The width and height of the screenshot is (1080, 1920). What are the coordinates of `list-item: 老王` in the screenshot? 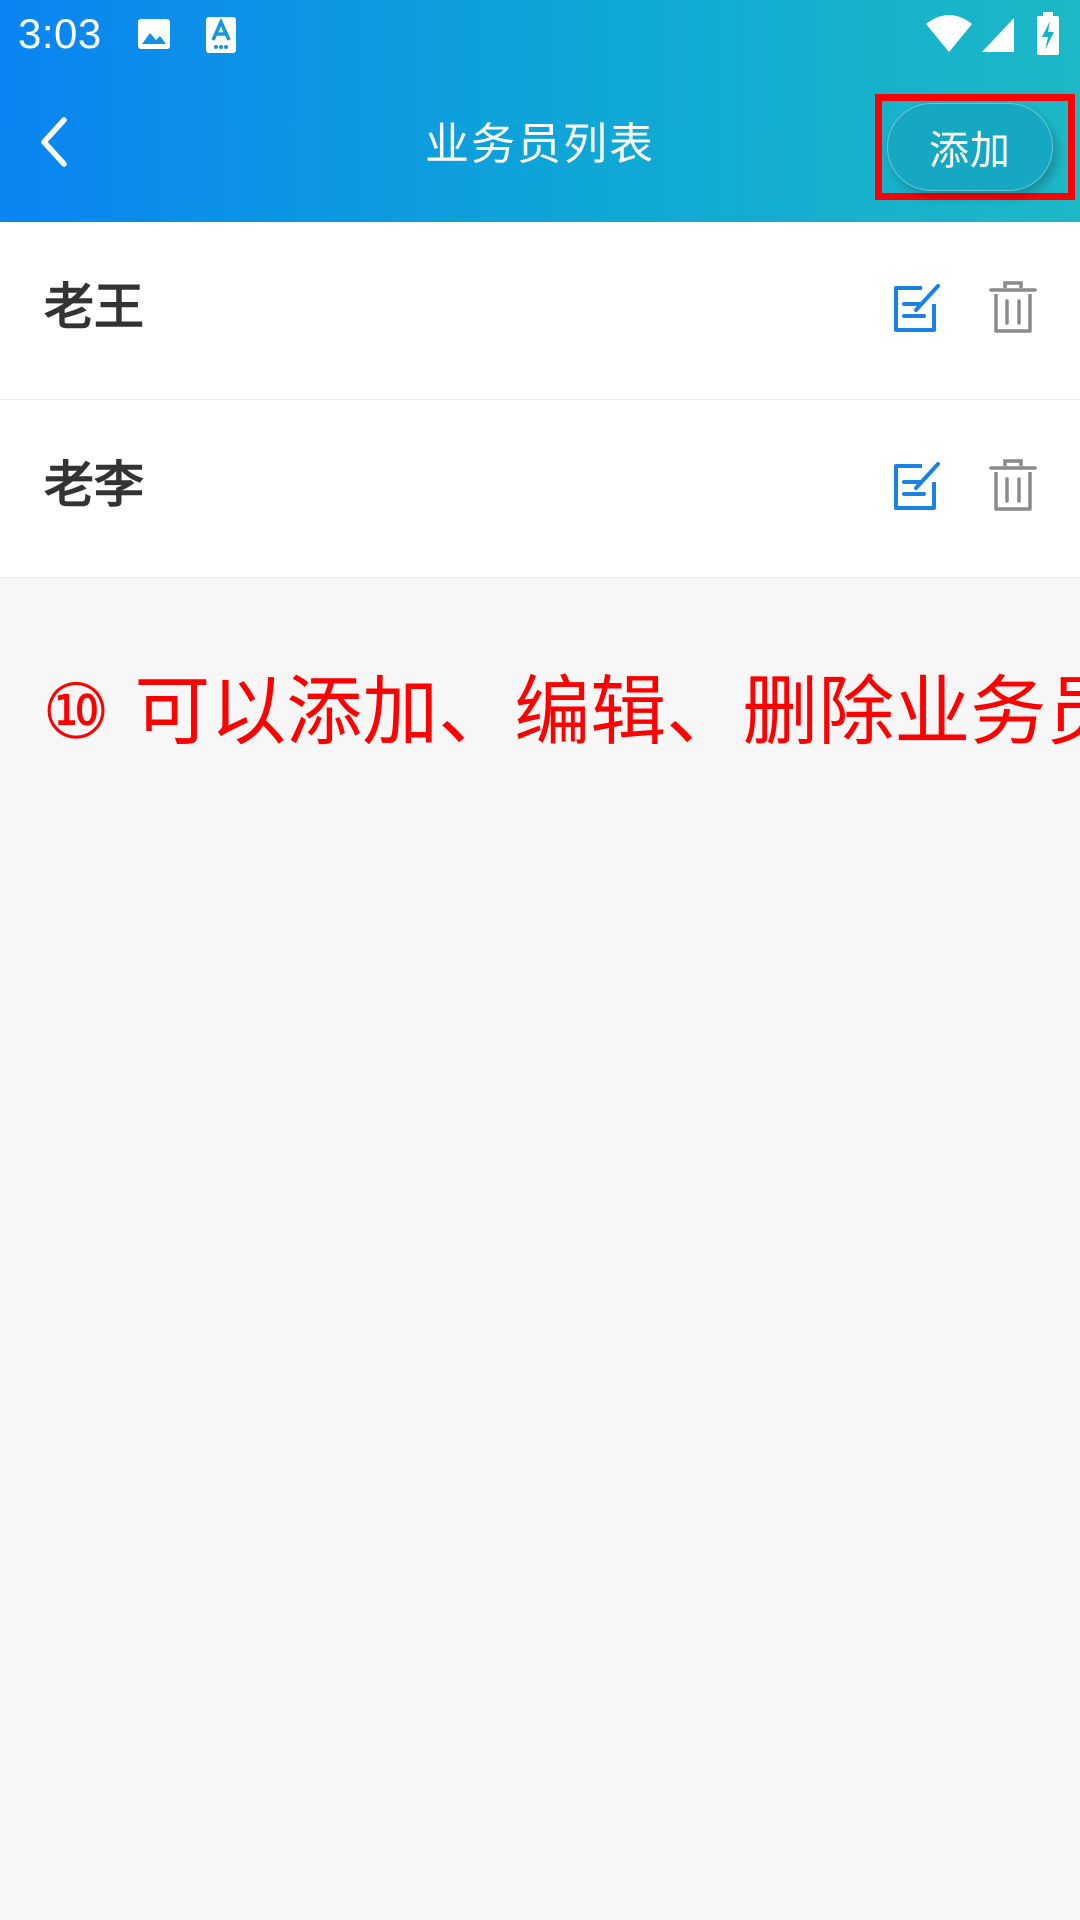 It's located at (540, 311).